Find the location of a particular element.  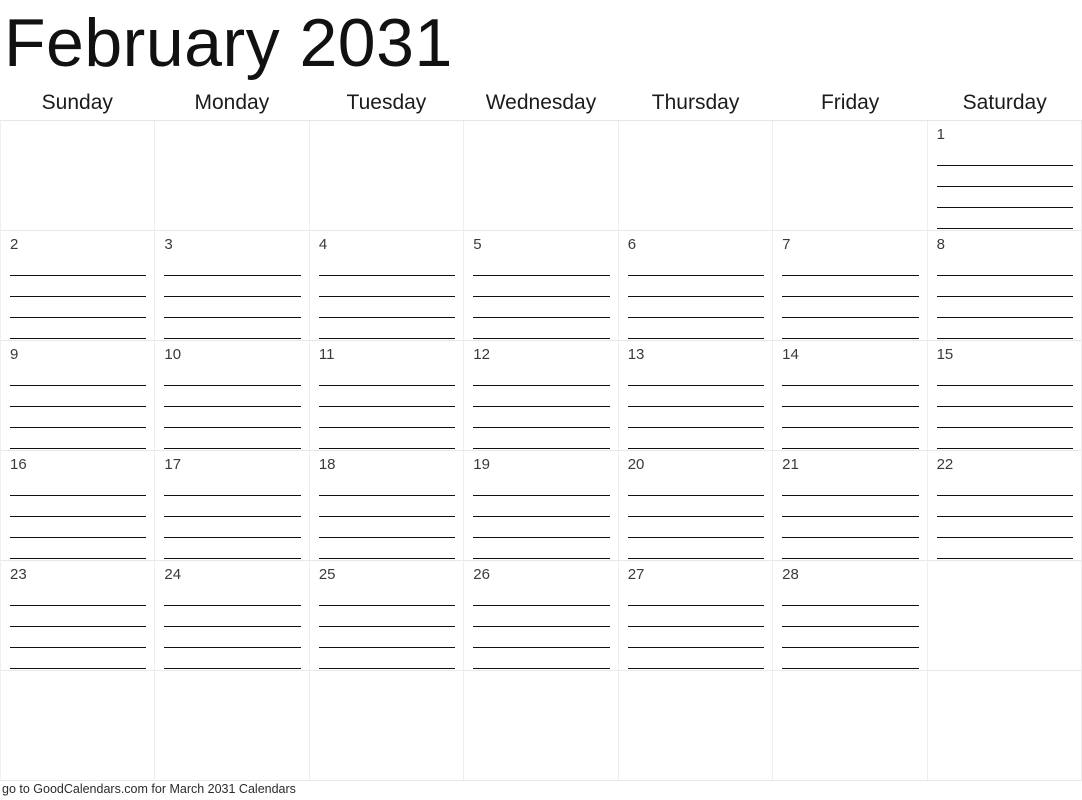

day-cell: 1 is located at coordinates (1004, 176).